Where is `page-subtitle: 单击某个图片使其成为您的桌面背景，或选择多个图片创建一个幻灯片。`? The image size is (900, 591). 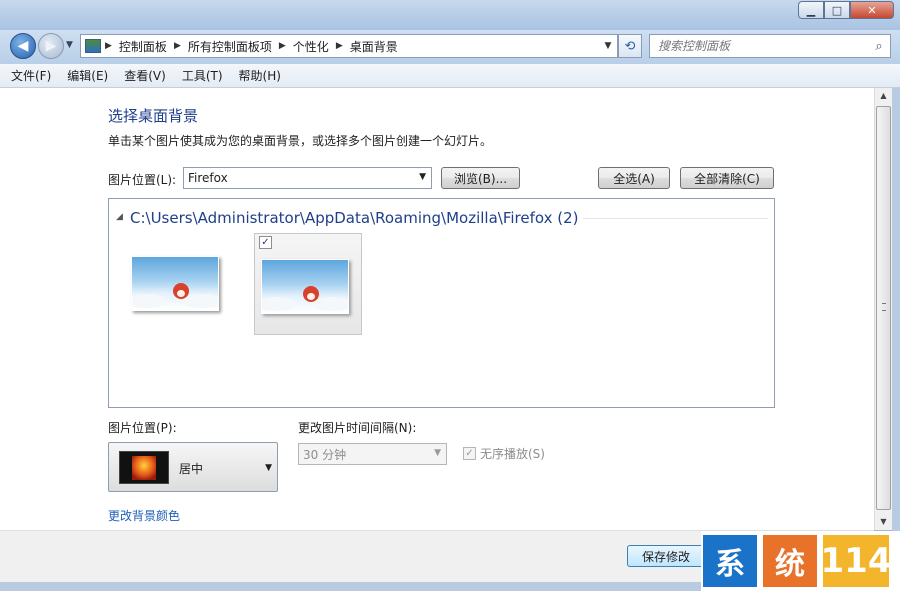 page-subtitle: 单击某个图片使其成为您的桌面背景，或选择多个图片创建一个幻灯片。 is located at coordinates (300, 141).